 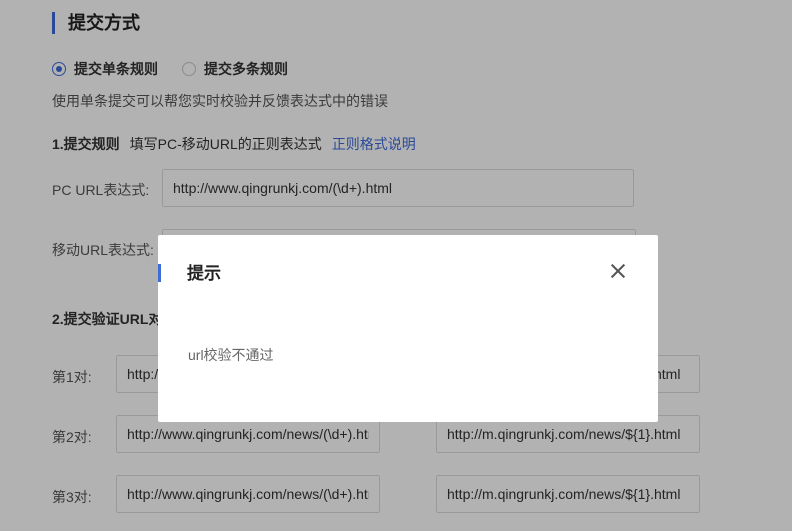 I want to click on dialog-message: url校验不通过, so click(x=231, y=355).